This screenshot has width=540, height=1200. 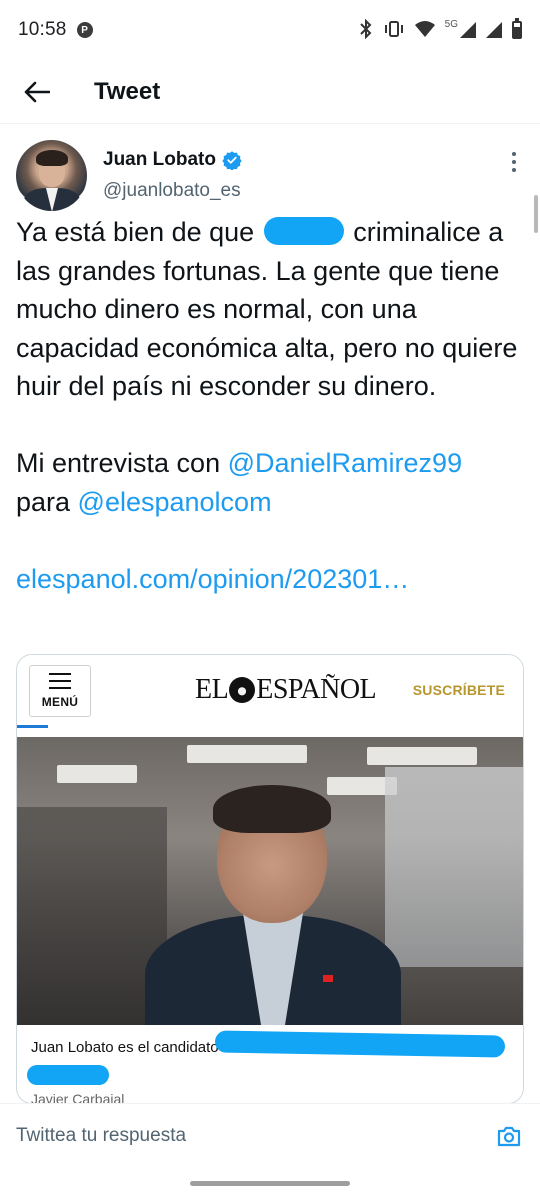 What do you see at coordinates (514, 162) in the screenshot?
I see `more-options-button` at bounding box center [514, 162].